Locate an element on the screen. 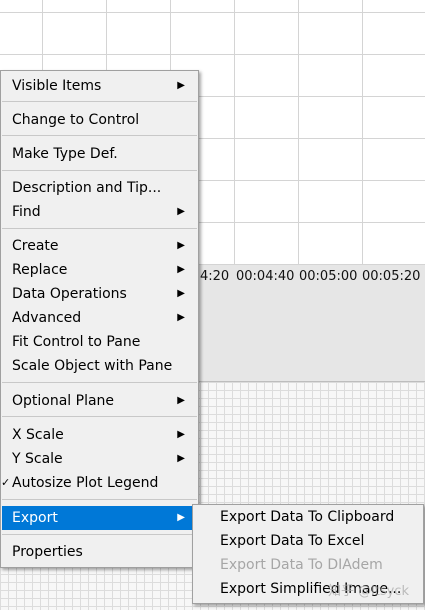 This screenshot has width=425, height=610. menu-item-label: Y Scale is located at coordinates (37, 459).